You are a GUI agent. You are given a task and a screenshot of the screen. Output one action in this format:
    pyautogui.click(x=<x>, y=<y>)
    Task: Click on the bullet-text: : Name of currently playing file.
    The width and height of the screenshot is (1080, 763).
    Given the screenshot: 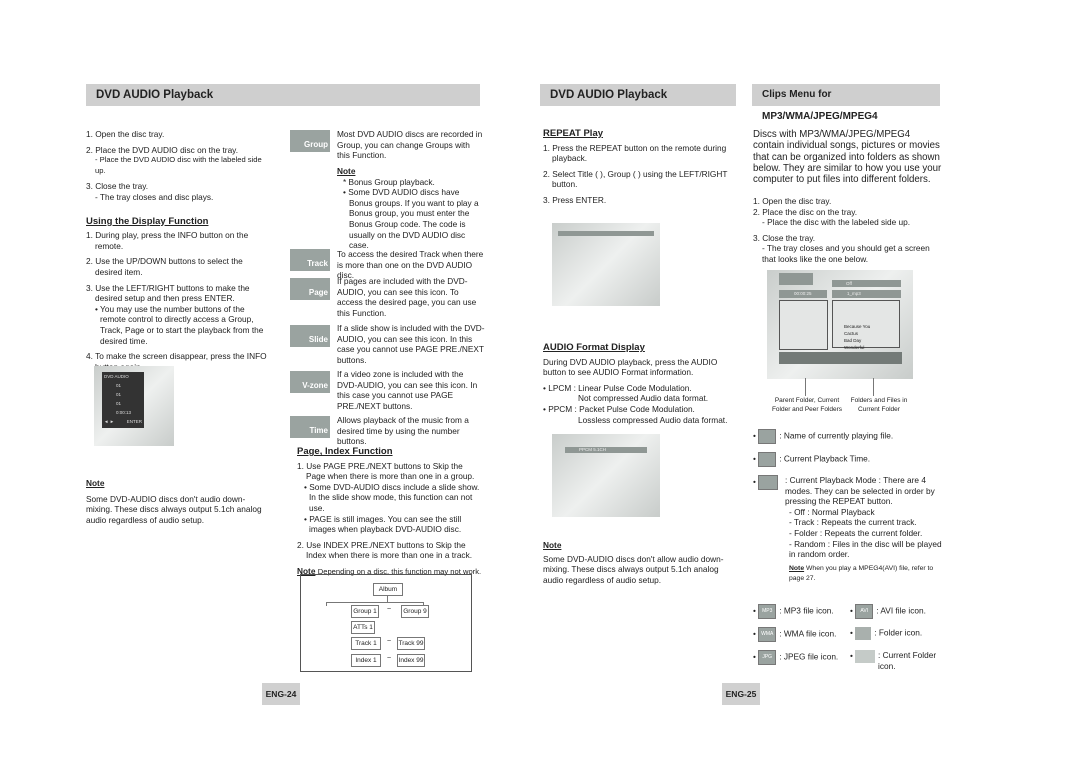 What is the action you would take?
    pyautogui.click(x=836, y=435)
    